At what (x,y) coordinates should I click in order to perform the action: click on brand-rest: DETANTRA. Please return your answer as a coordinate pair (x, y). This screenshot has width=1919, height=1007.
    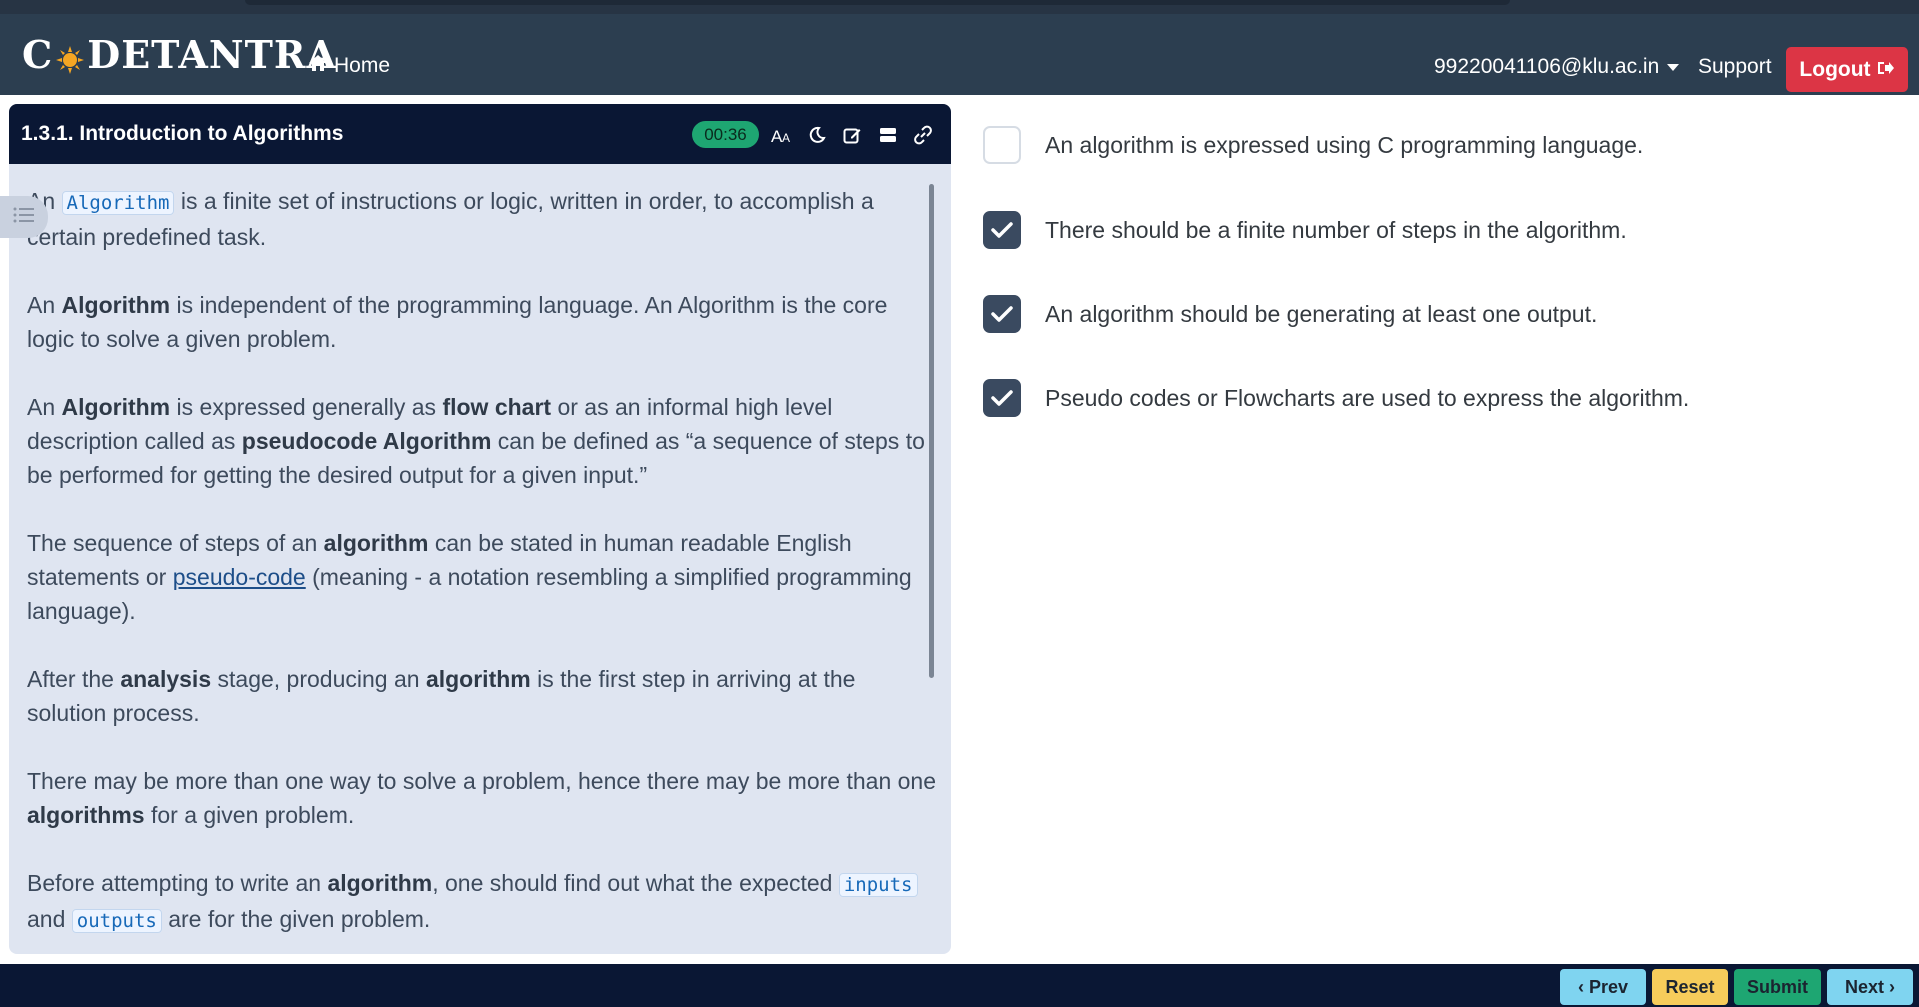
    Looking at the image, I should click on (212, 54).